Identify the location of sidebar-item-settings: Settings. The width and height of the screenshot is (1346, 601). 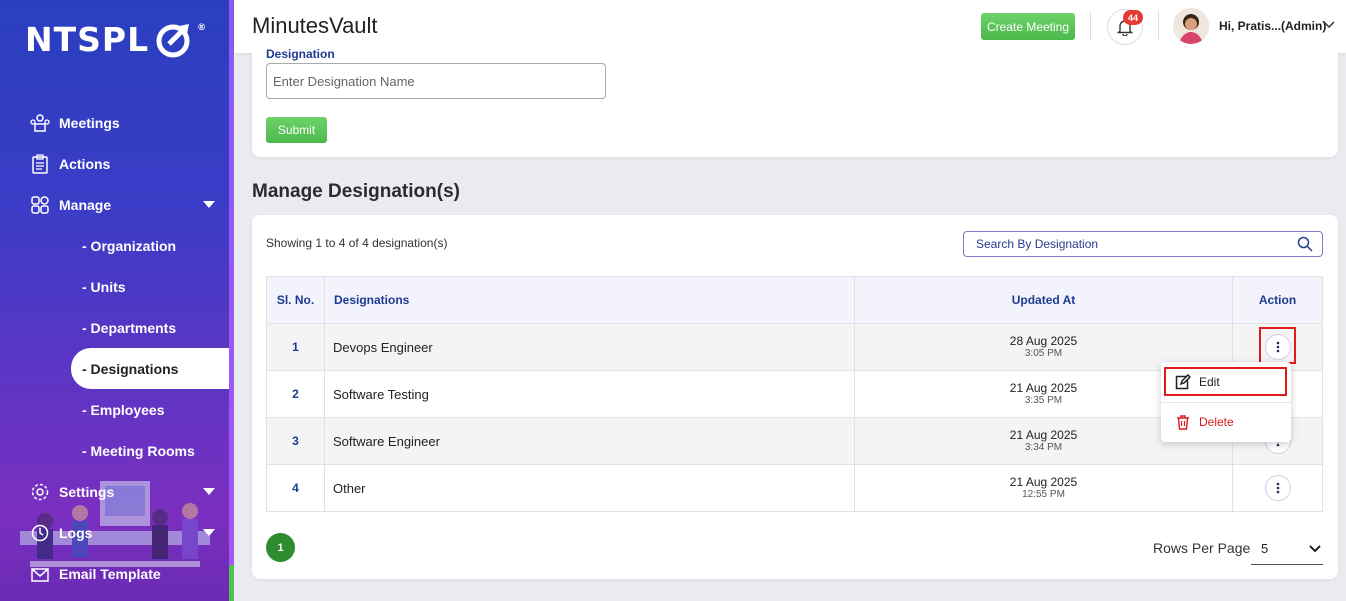
(114, 491).